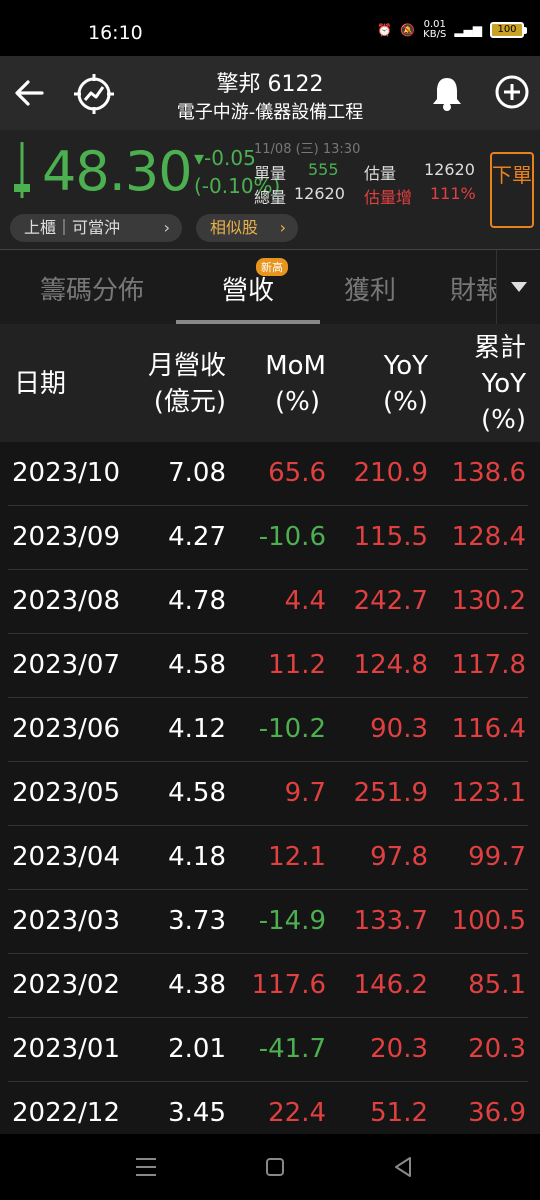 The image size is (540, 1200). I want to click on cell-revenue: 3.73, so click(197, 921).